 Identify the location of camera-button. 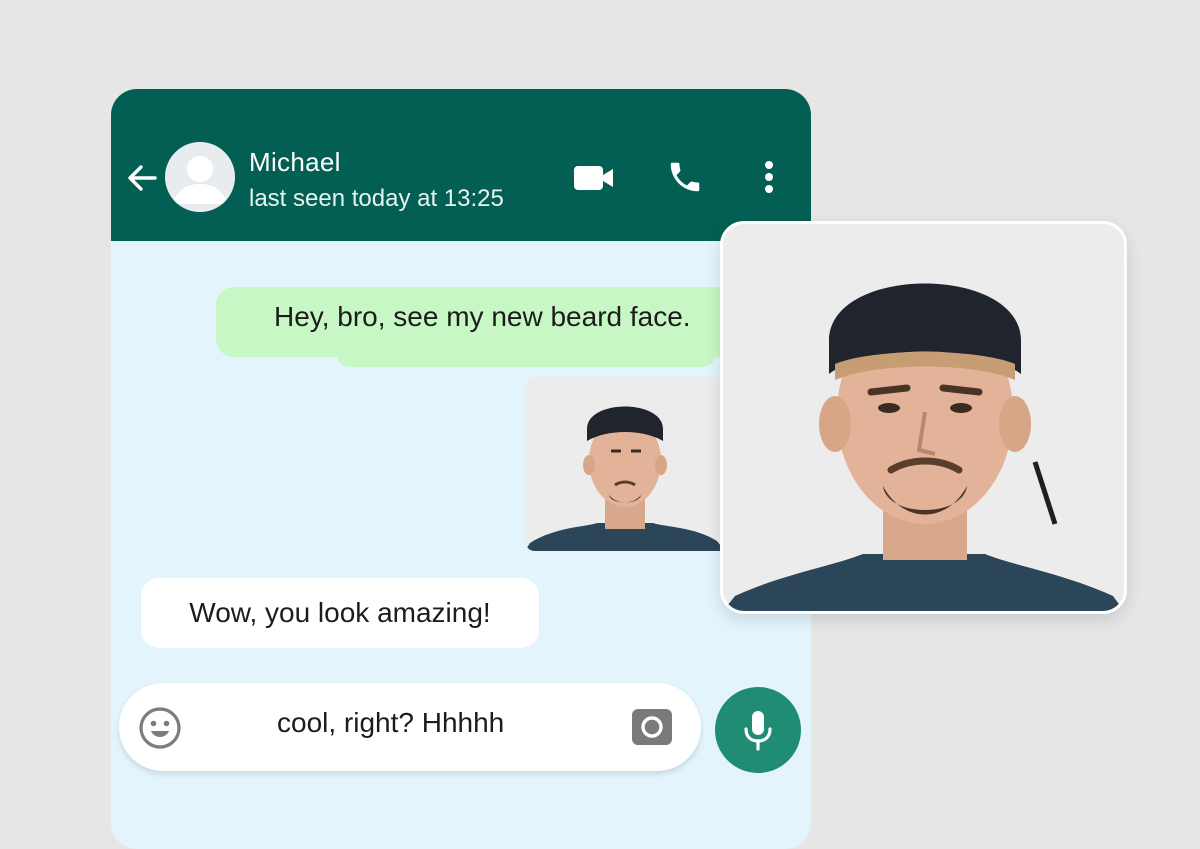
(652, 727).